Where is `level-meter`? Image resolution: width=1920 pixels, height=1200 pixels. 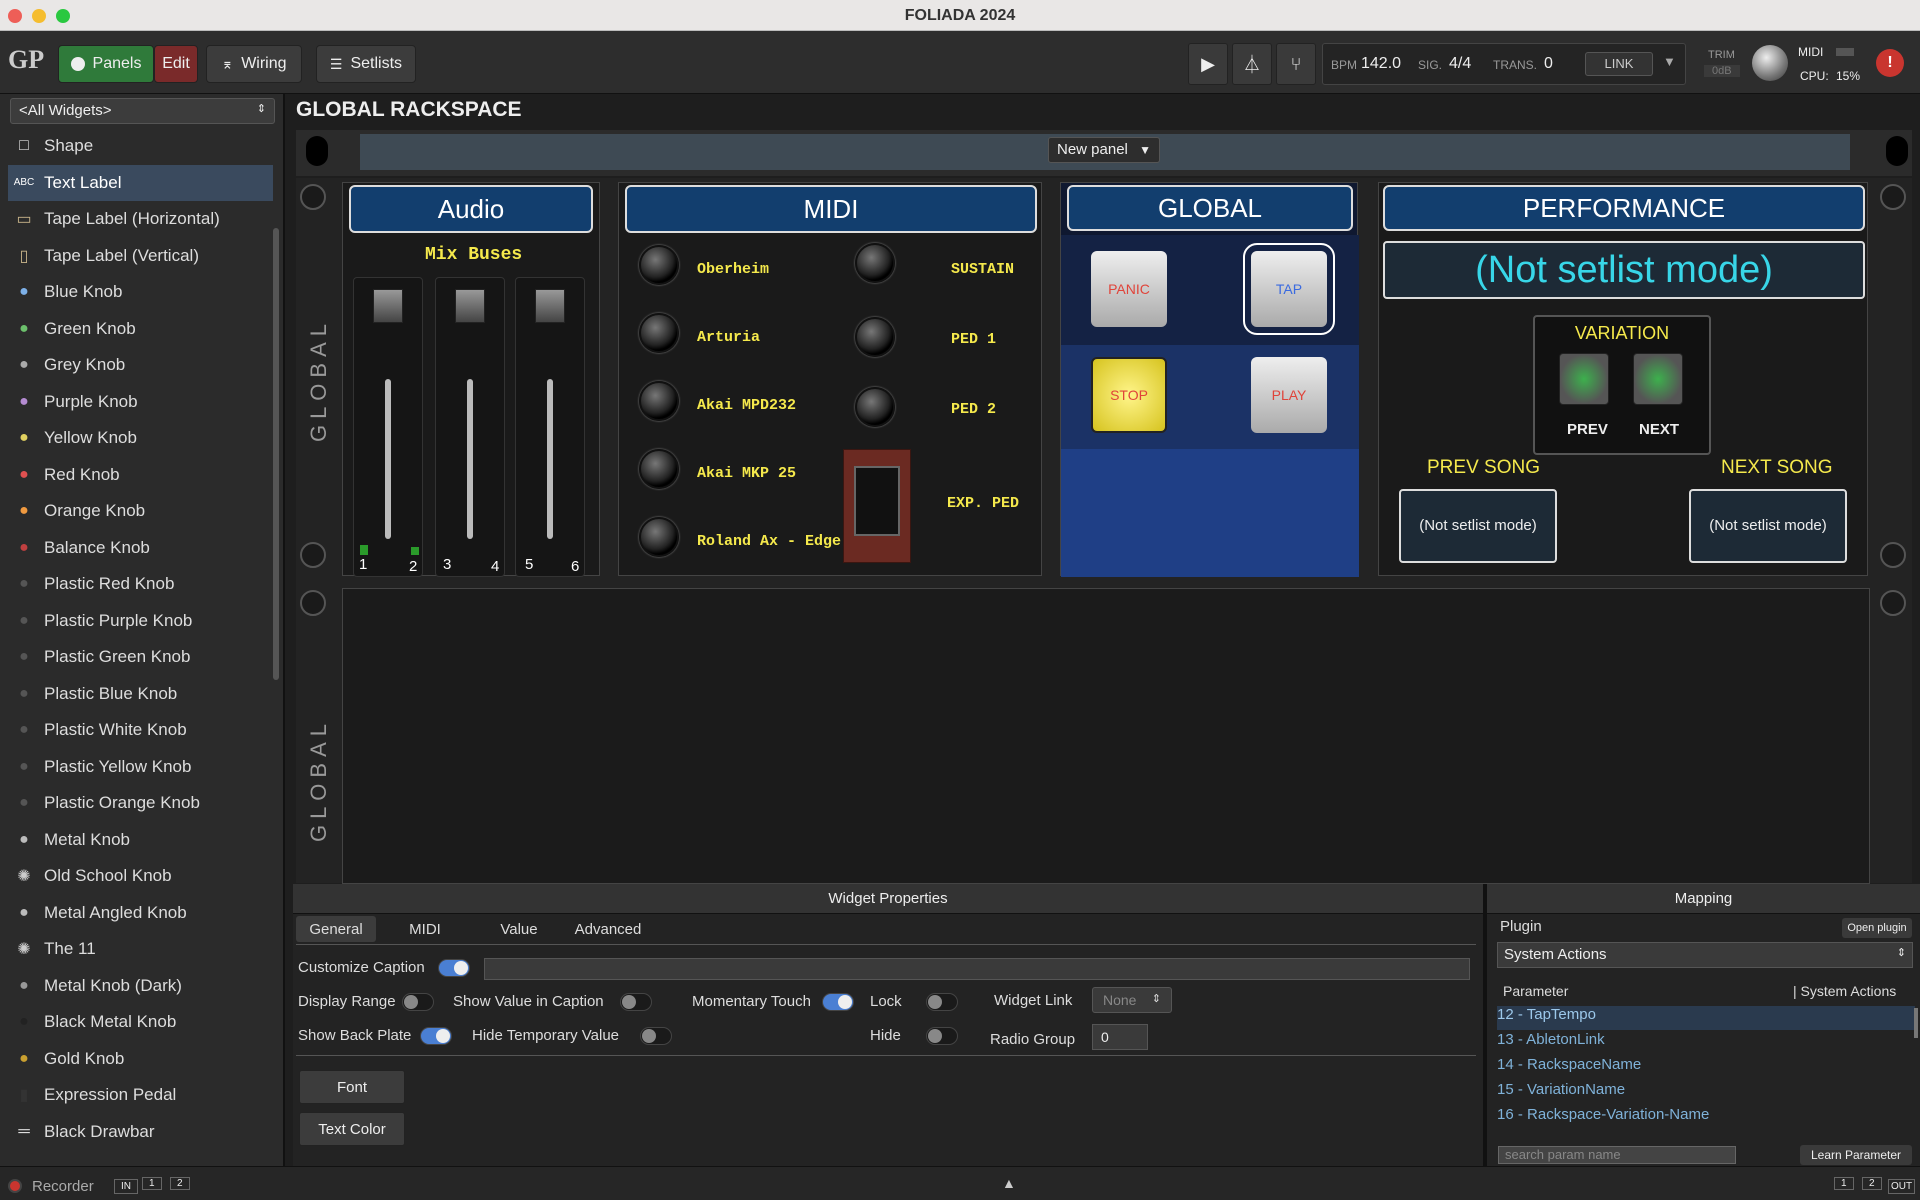
level-meter is located at coordinates (470, 459).